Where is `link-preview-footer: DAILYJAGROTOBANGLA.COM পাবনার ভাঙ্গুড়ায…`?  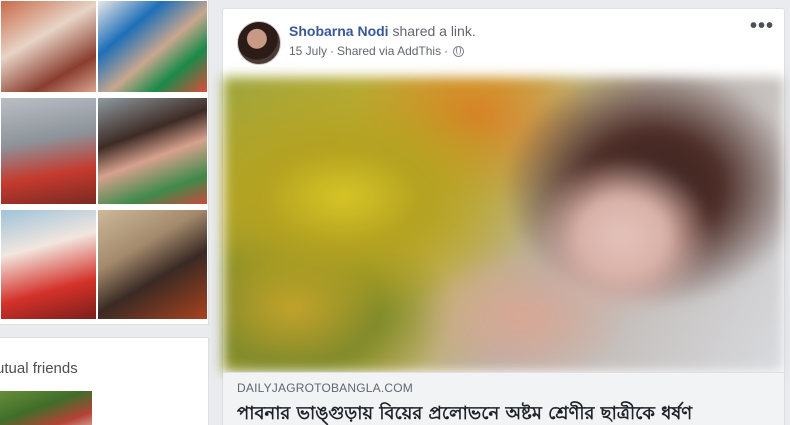
link-preview-footer: DAILYJAGROTOBANGLA.COM পাবনার ভাঙ্গুড়ায… is located at coordinates (503, 398).